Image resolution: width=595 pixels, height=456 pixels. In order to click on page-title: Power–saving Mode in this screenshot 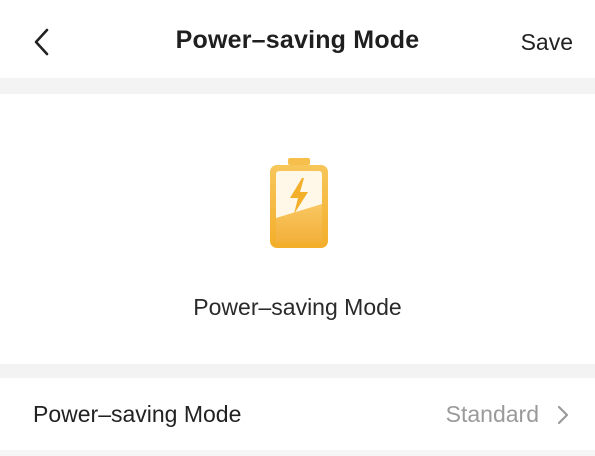, I will do `click(297, 40)`.